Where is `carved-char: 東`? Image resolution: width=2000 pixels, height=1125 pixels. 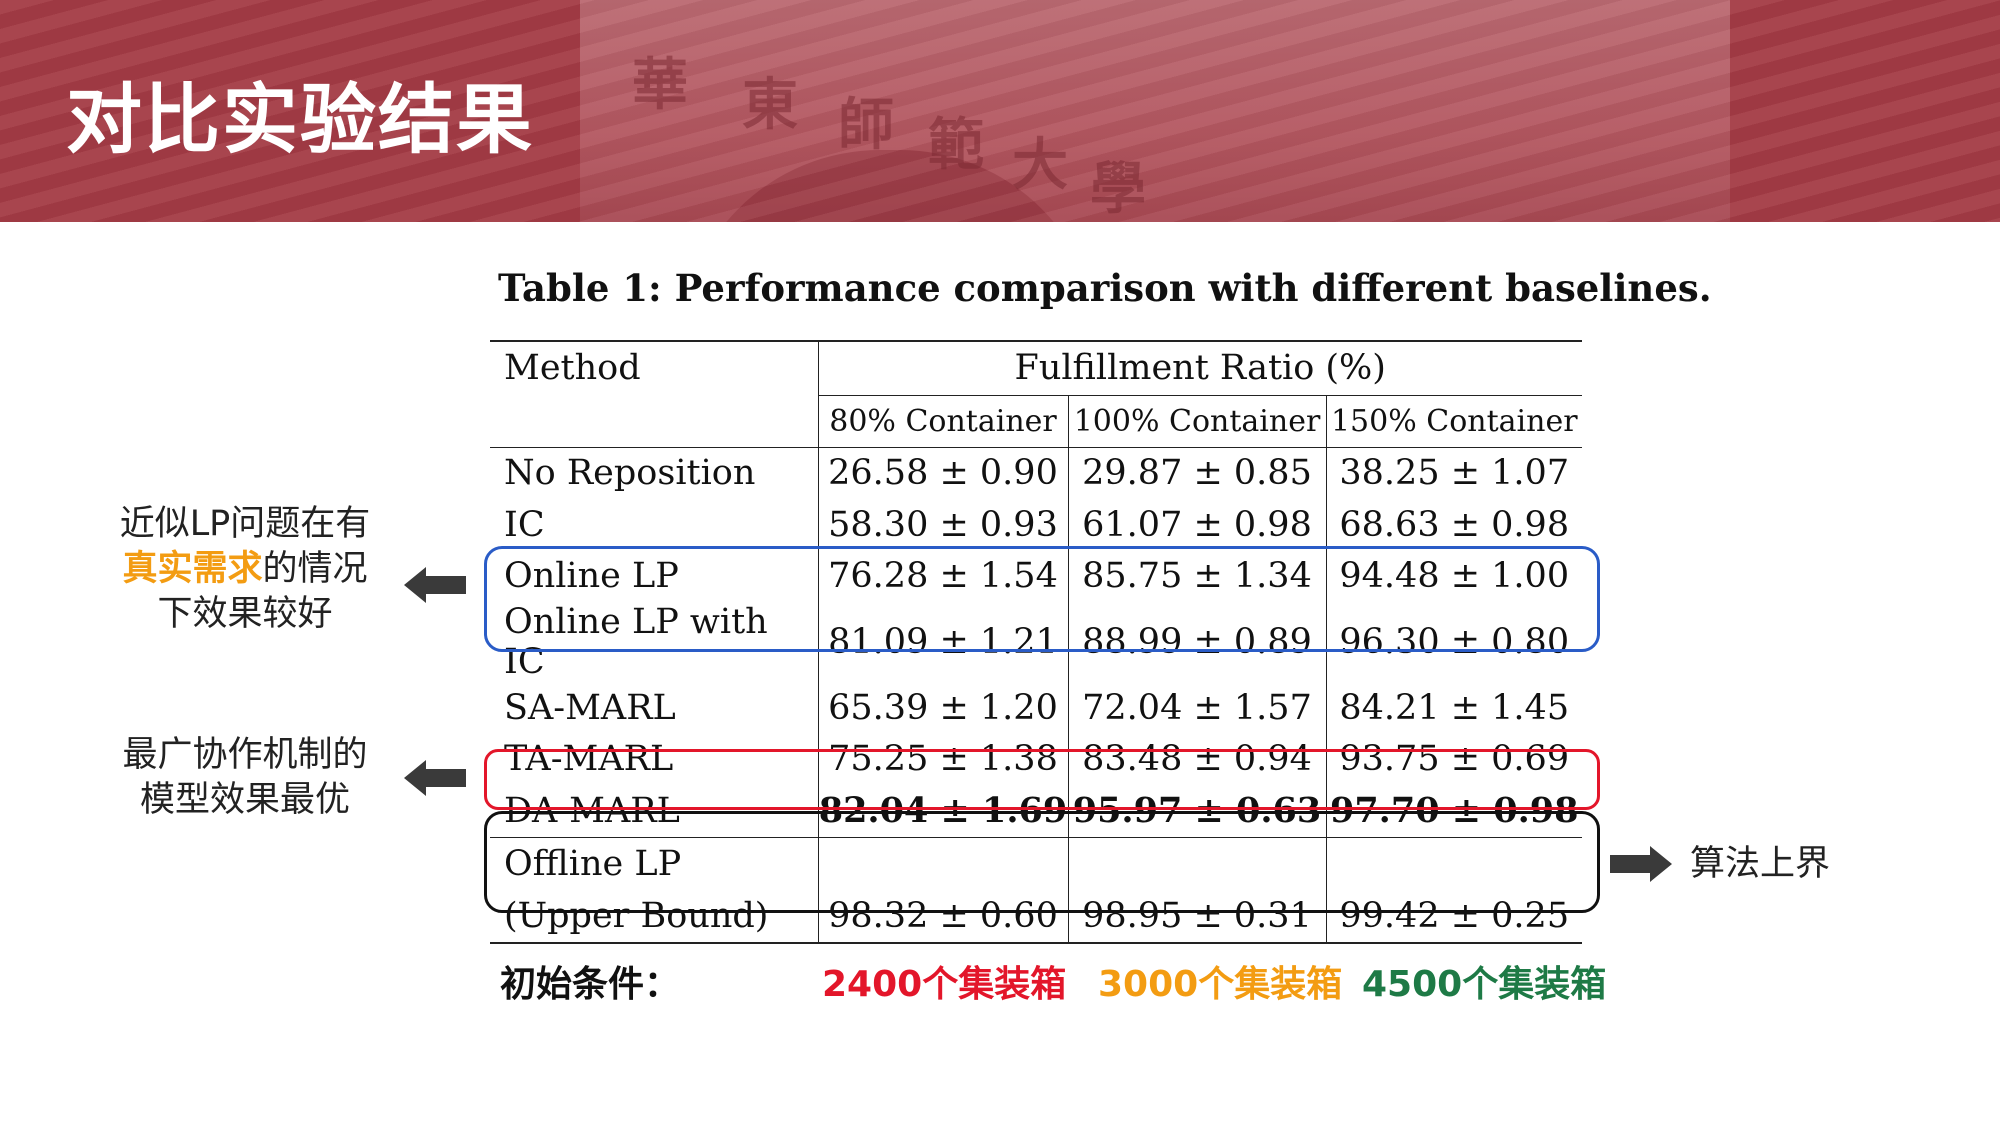
carved-char: 東 is located at coordinates (770, 105).